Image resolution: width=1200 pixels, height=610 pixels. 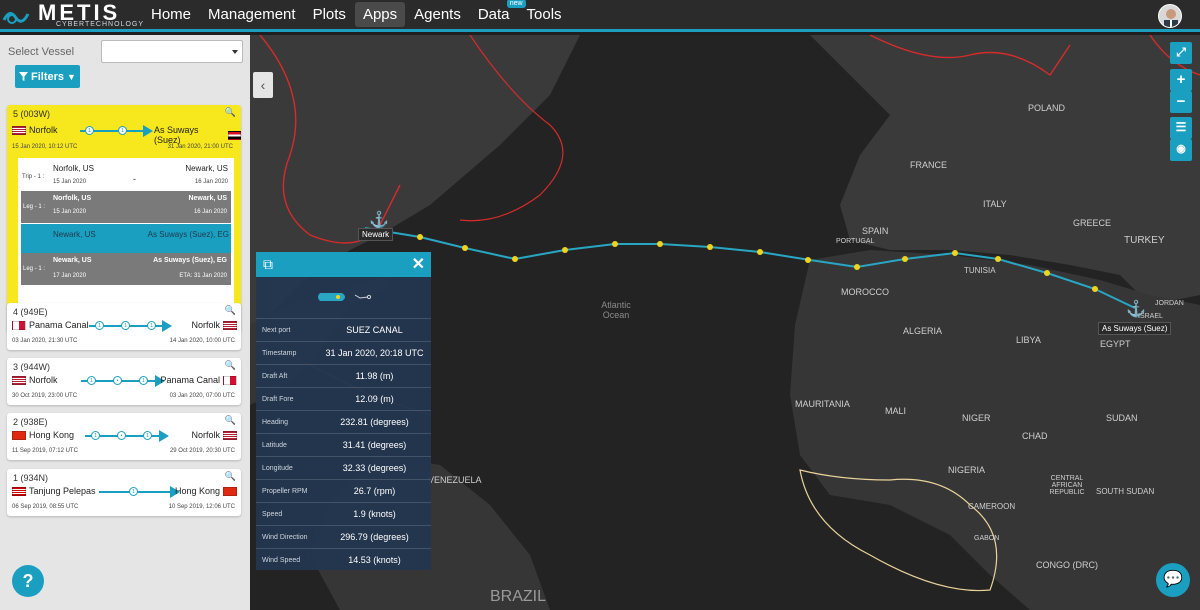 What do you see at coordinates (45, 451) in the screenshot?
I see `departure-date: 11 Sep 2019, 07:12 UTC` at bounding box center [45, 451].